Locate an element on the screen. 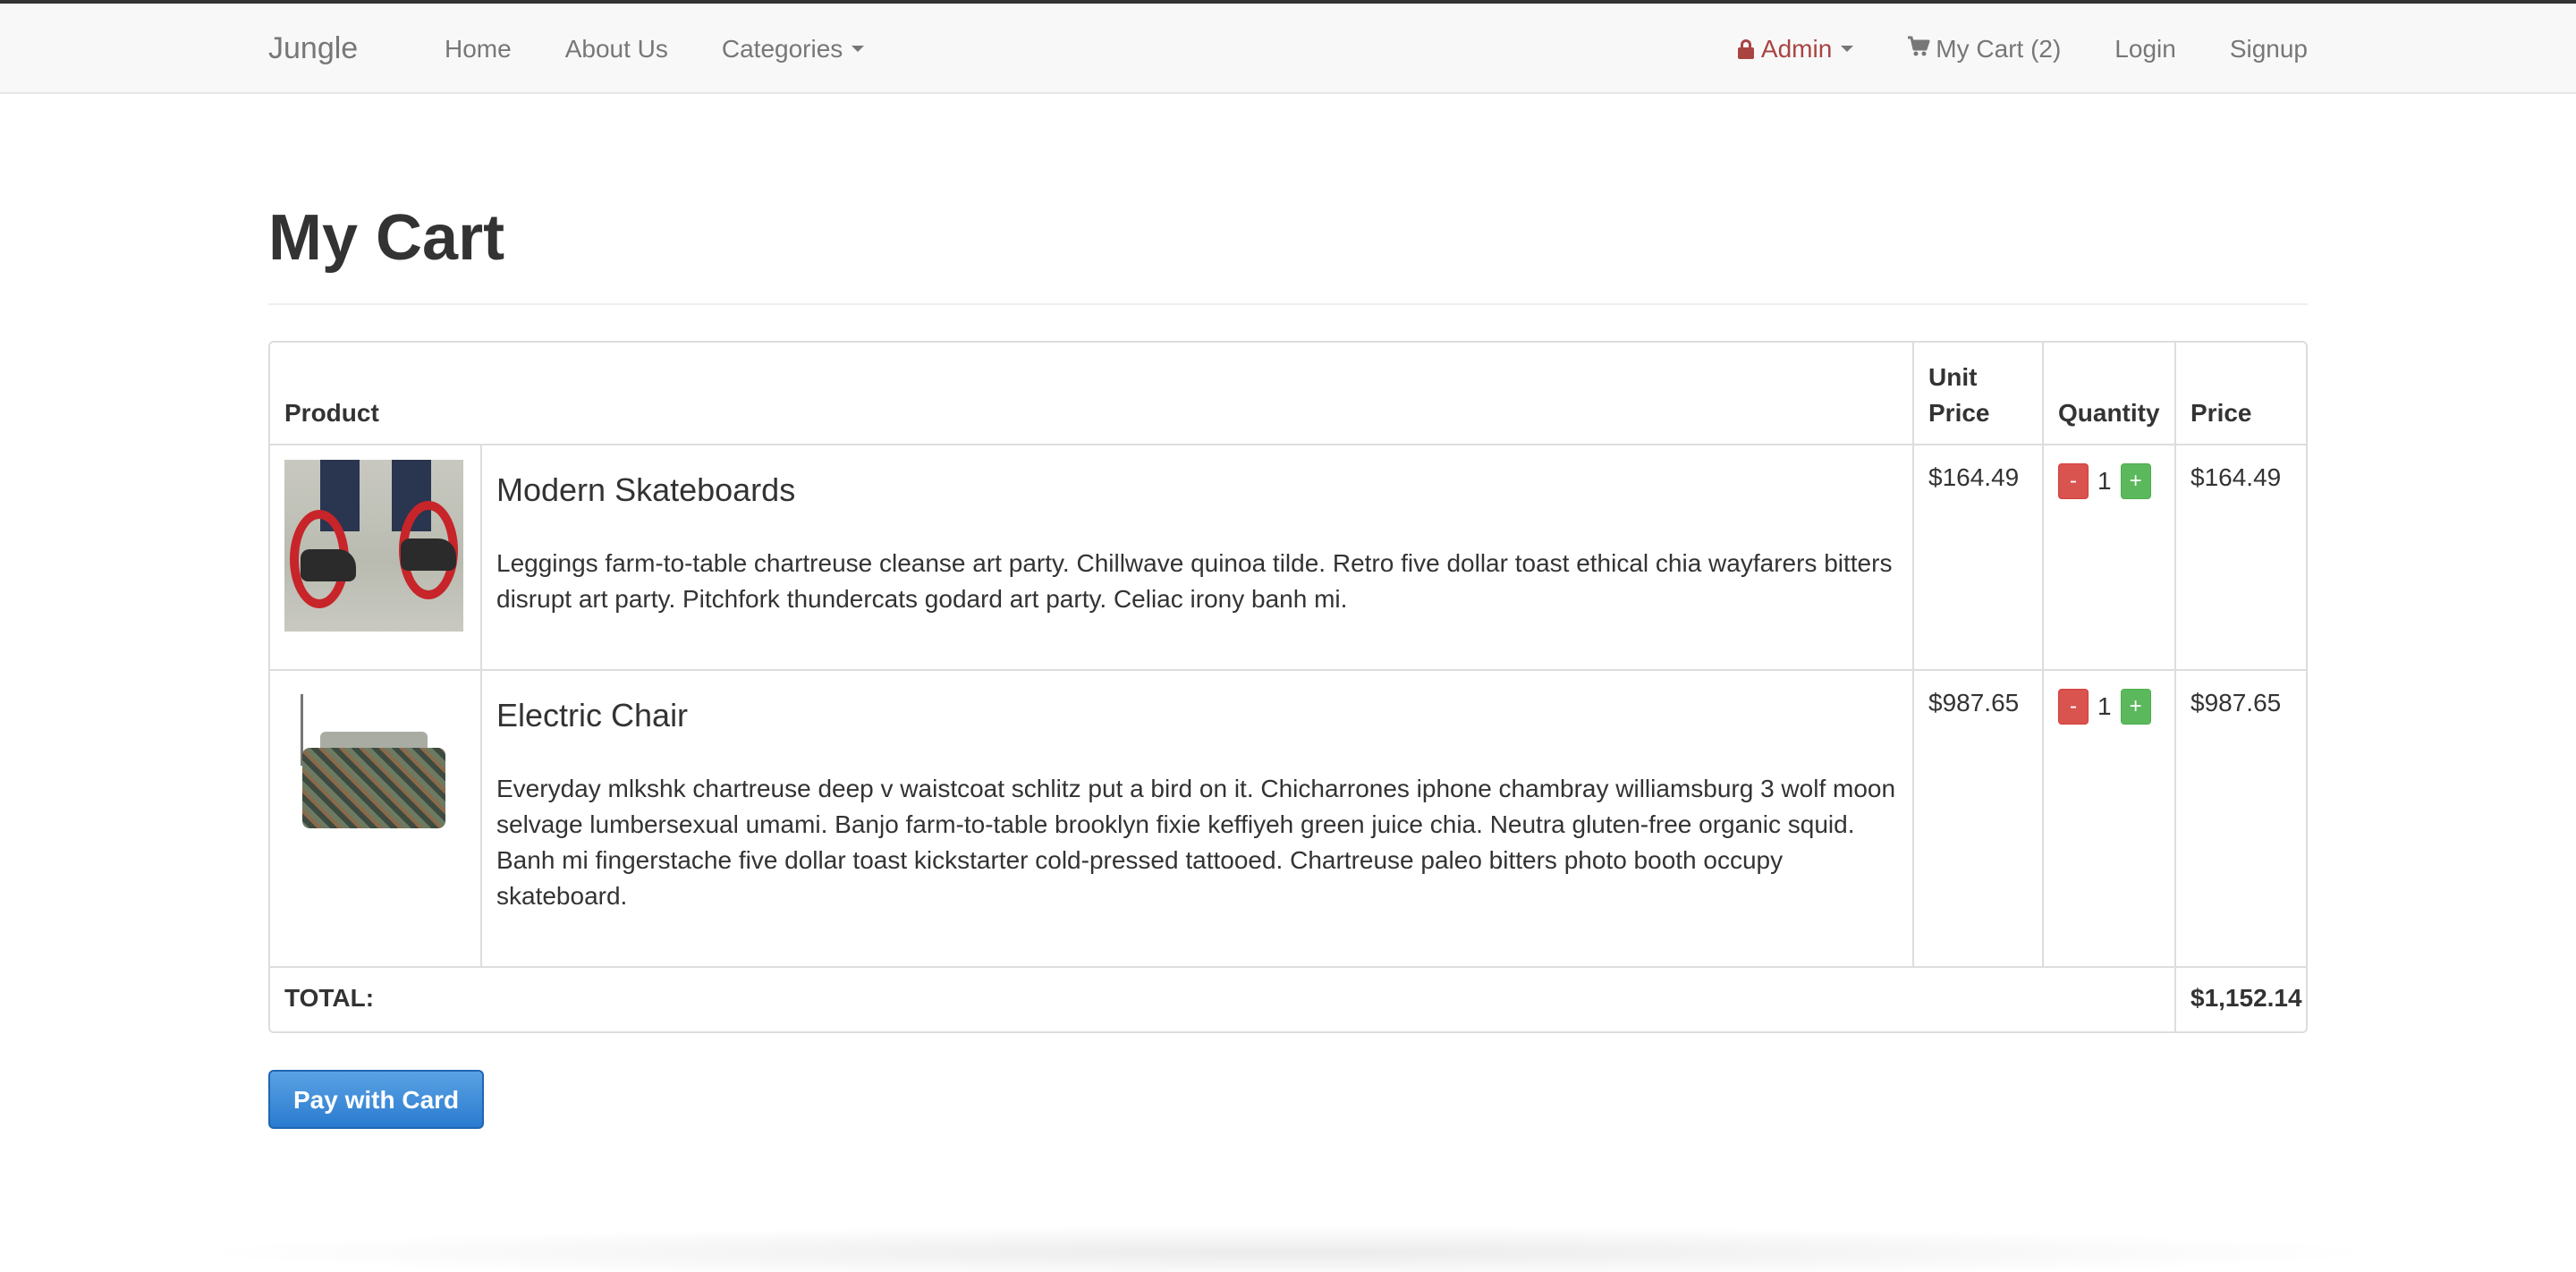 This screenshot has width=2576, height=1272. nav-about-link: About Us is located at coordinates (616, 49).